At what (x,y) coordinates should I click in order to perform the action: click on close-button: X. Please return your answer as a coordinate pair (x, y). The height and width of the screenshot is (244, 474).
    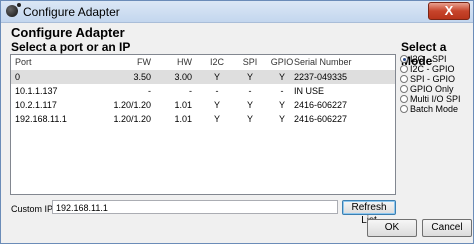
    Looking at the image, I should click on (449, 11).